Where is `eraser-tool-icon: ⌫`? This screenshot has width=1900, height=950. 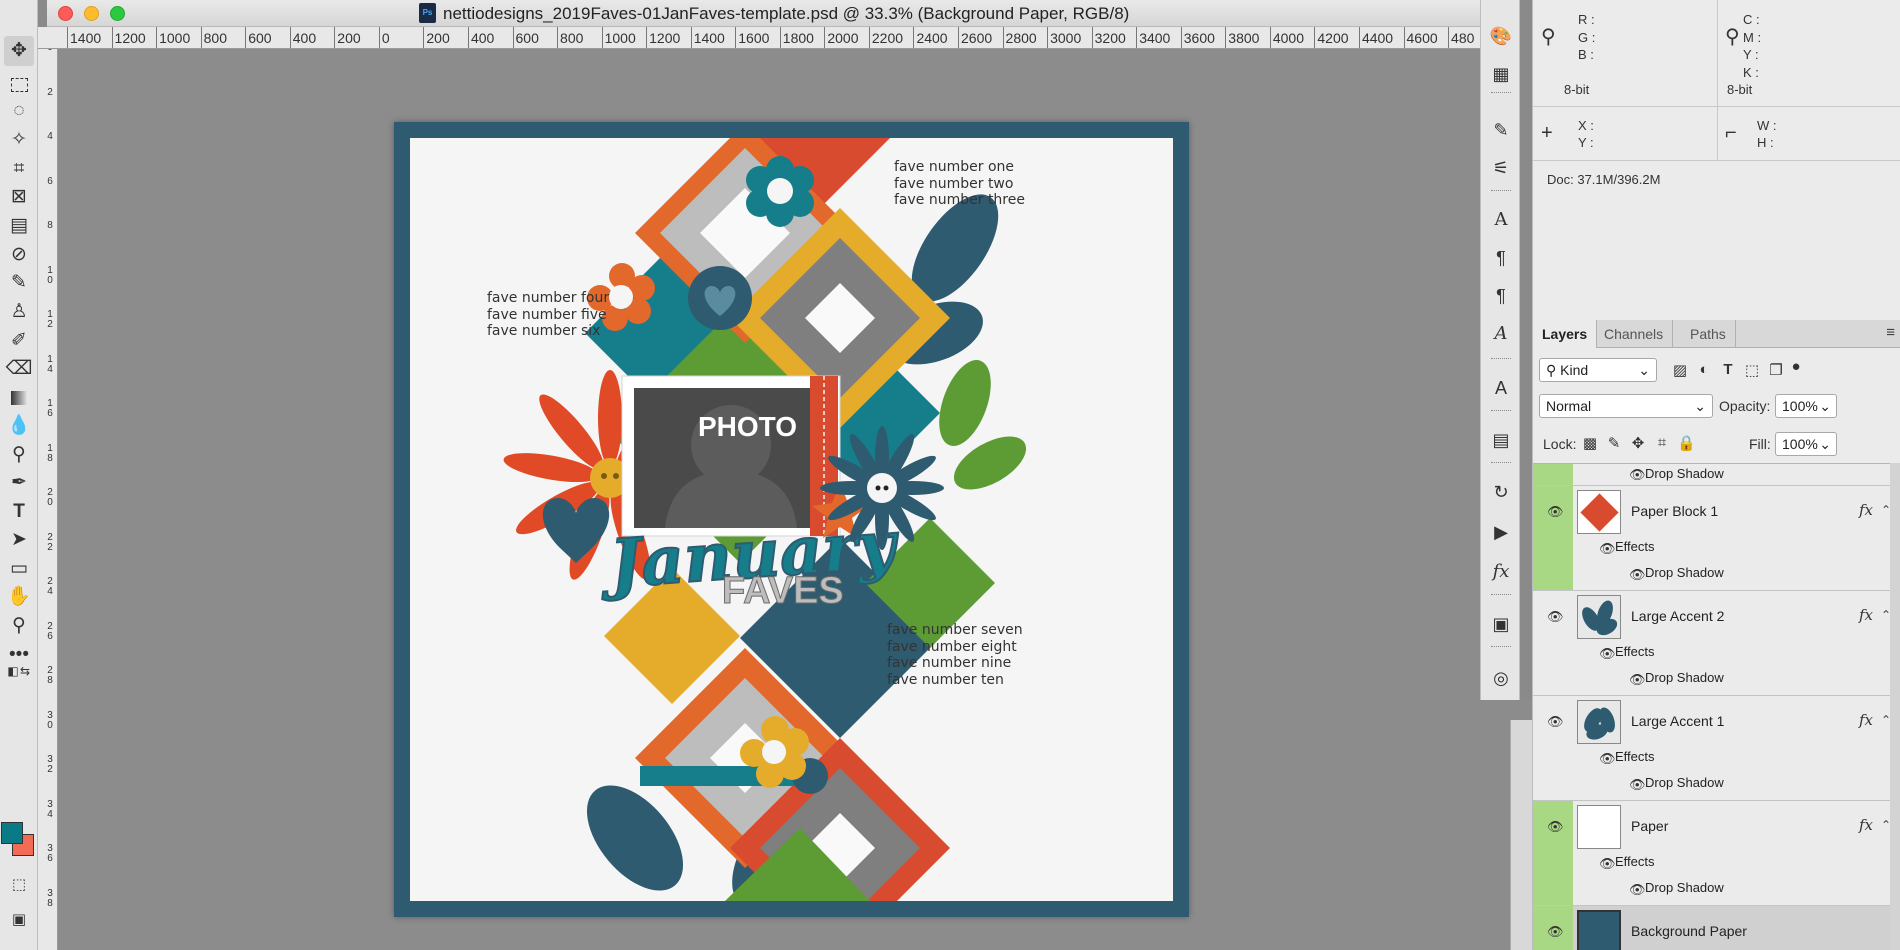 eraser-tool-icon: ⌫ is located at coordinates (19, 369).